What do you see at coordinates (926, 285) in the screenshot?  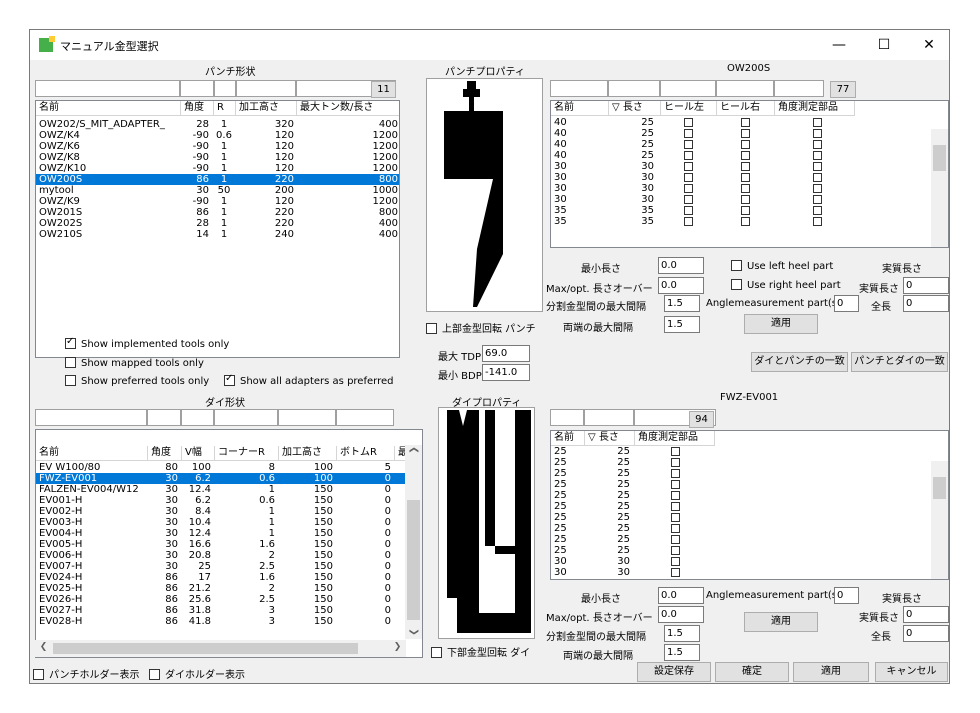 I see `ow-actual-len-field: 0` at bounding box center [926, 285].